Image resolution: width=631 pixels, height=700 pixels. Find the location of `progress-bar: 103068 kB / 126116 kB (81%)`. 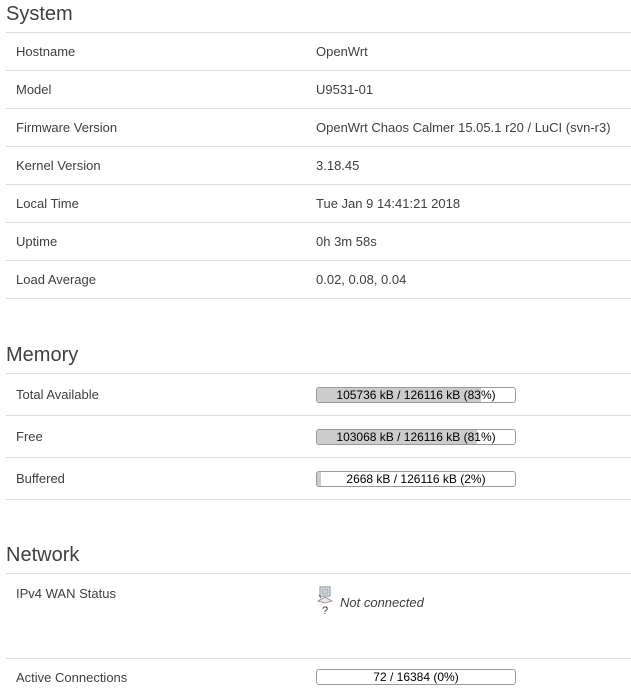

progress-bar: 103068 kB / 126116 kB (81%) is located at coordinates (416, 436).